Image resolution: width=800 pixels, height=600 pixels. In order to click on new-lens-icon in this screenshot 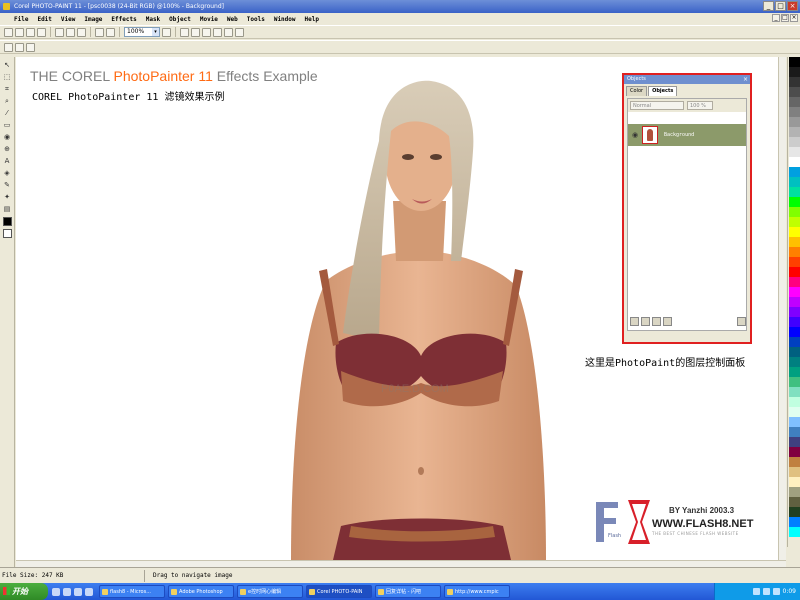, I will do `click(645, 321)`.